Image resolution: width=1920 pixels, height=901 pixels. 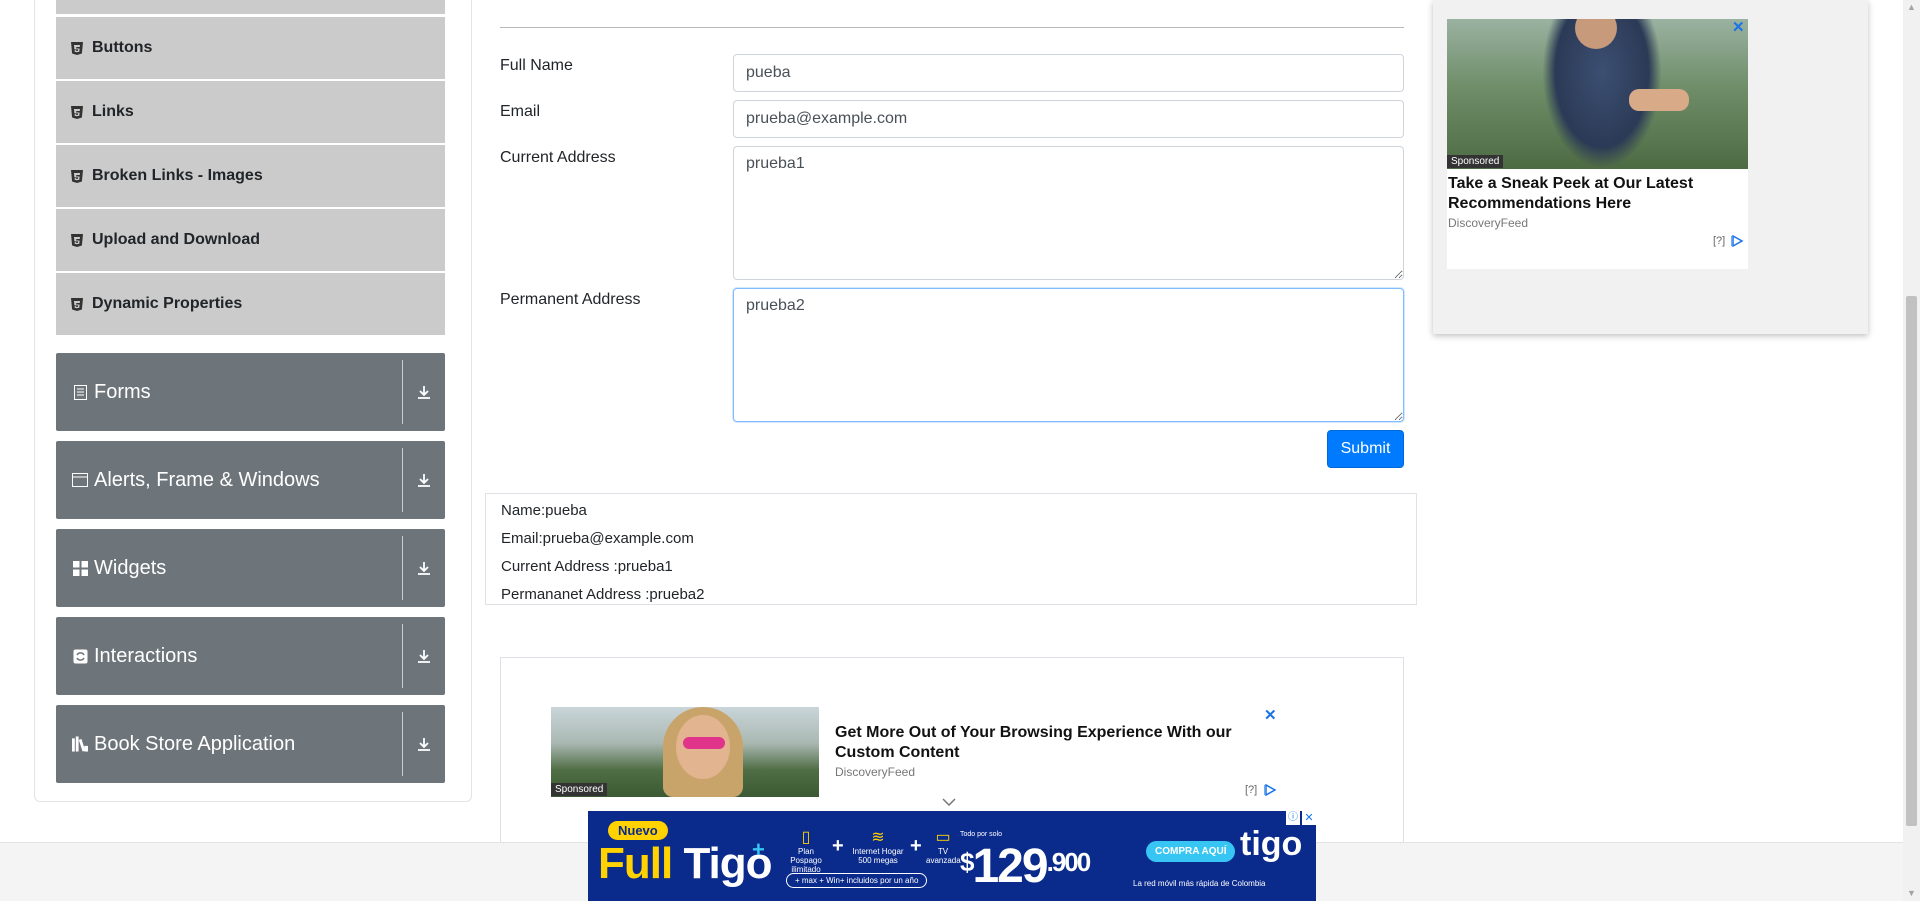 I want to click on price: $129.900, so click(x=1026, y=866).